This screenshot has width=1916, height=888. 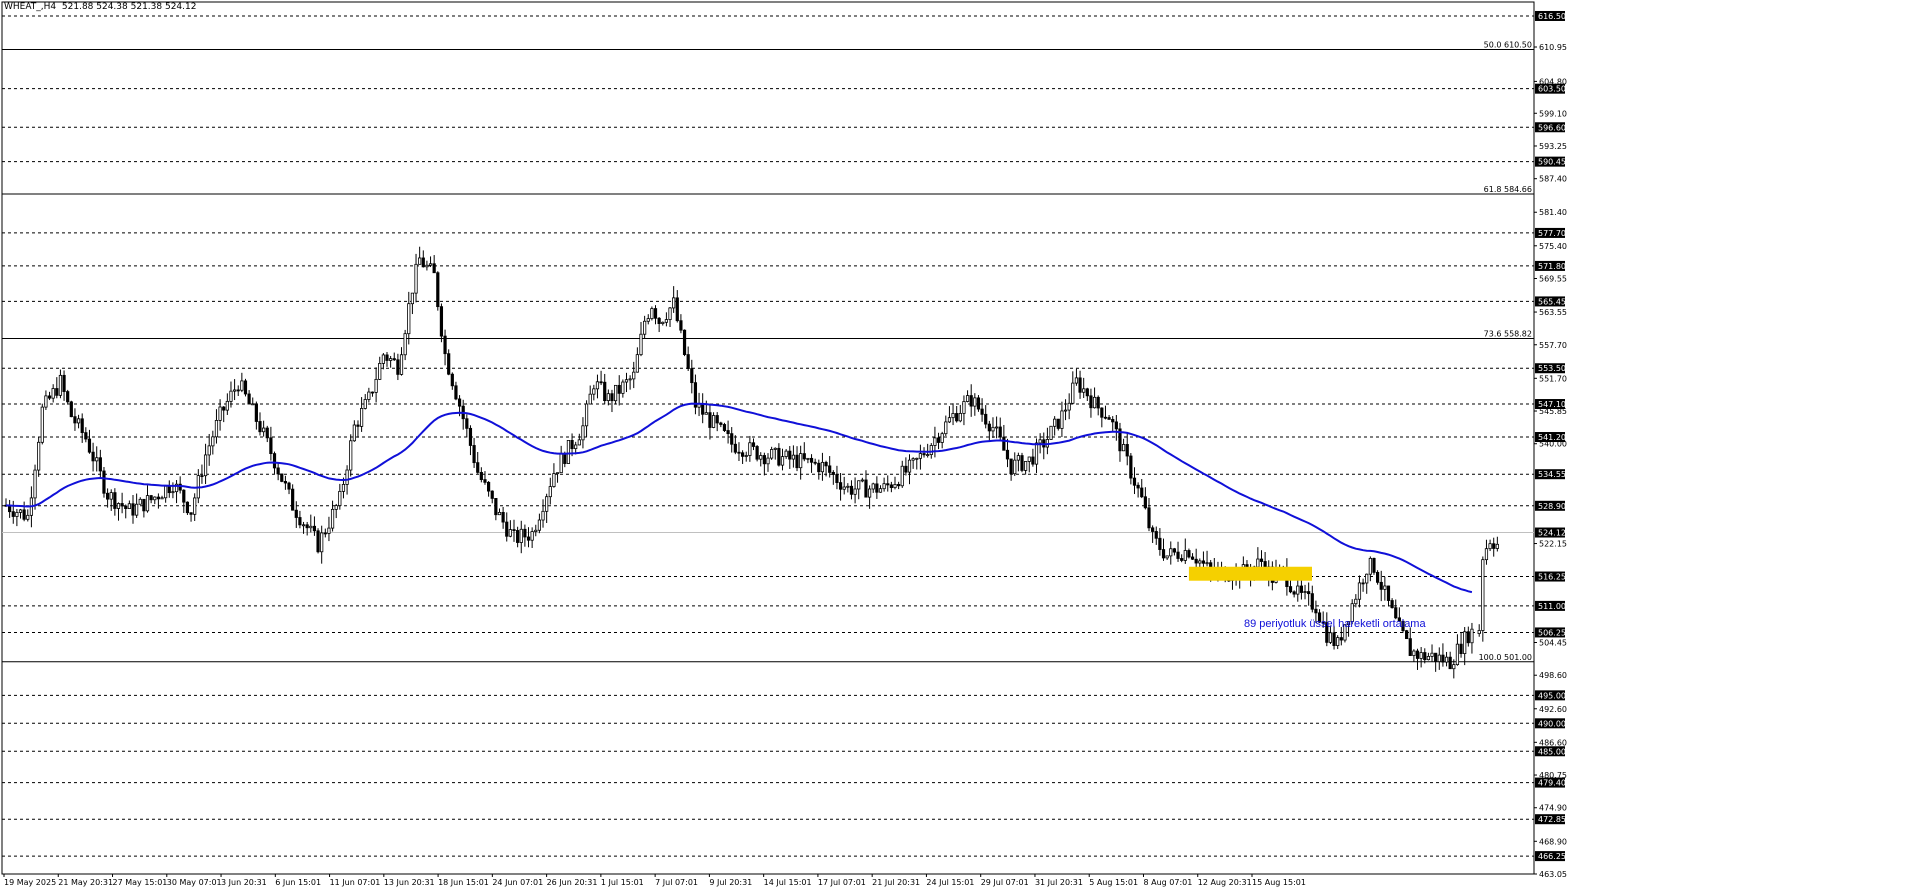 I want to click on fib-level-label: 50.0 610.50, so click(x=1508, y=45).